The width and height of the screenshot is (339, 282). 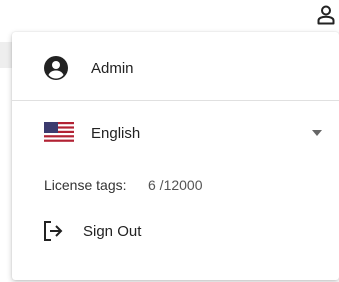 I want to click on person-outline-icon, so click(x=326, y=15).